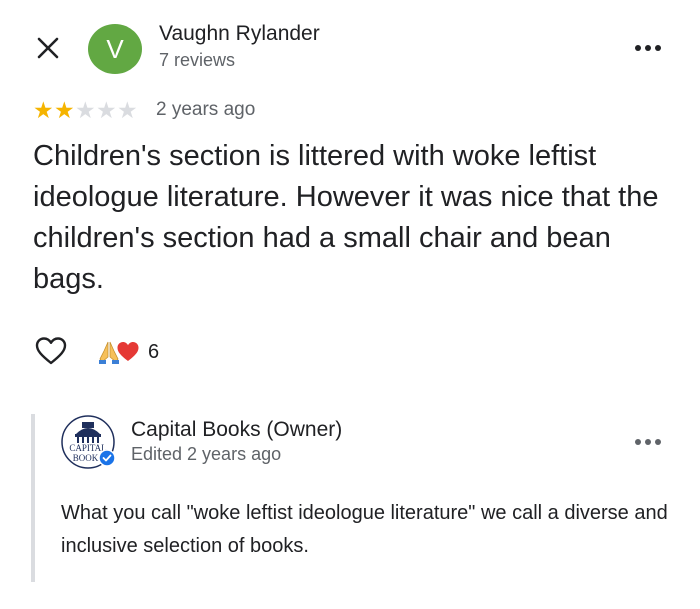 The height and width of the screenshot is (609, 700). Describe the element at coordinates (87, 448) in the screenshot. I see `svg-text: CAPITAL` at that location.